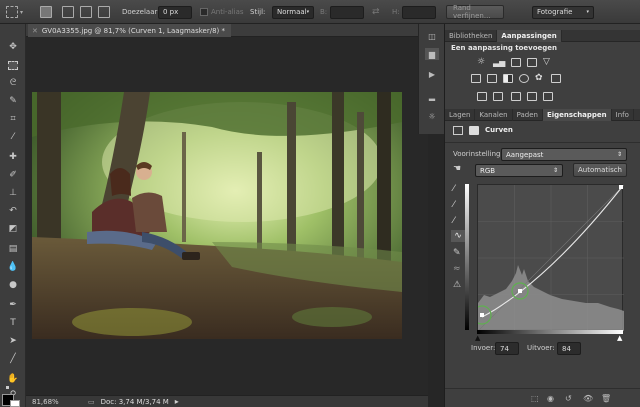  I want to click on tab-adjustments: Aanpassingen, so click(529, 36).